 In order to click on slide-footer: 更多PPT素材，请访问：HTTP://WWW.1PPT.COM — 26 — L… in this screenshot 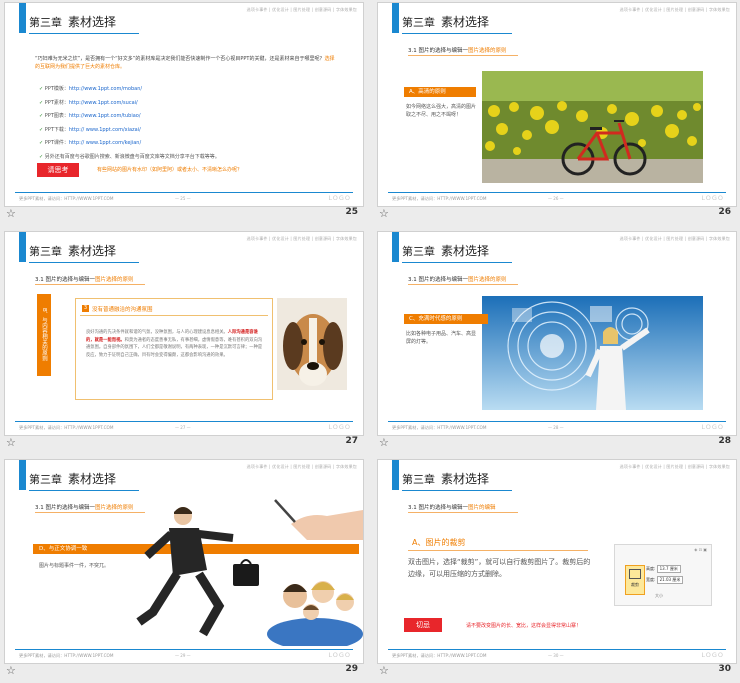, I will do `click(557, 199)`.